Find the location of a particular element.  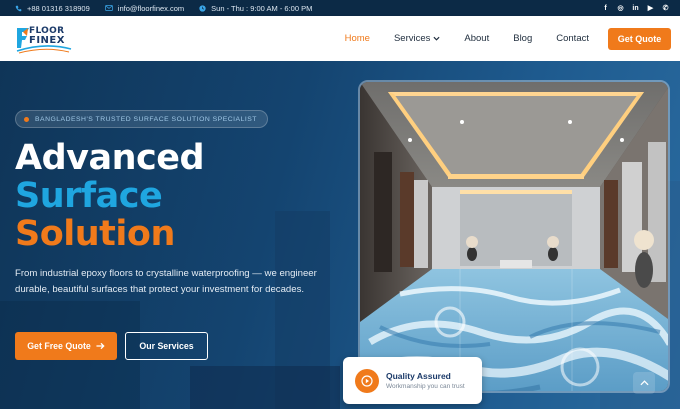

logo-wordmark: FLOOR FINEX is located at coordinates (47, 36).